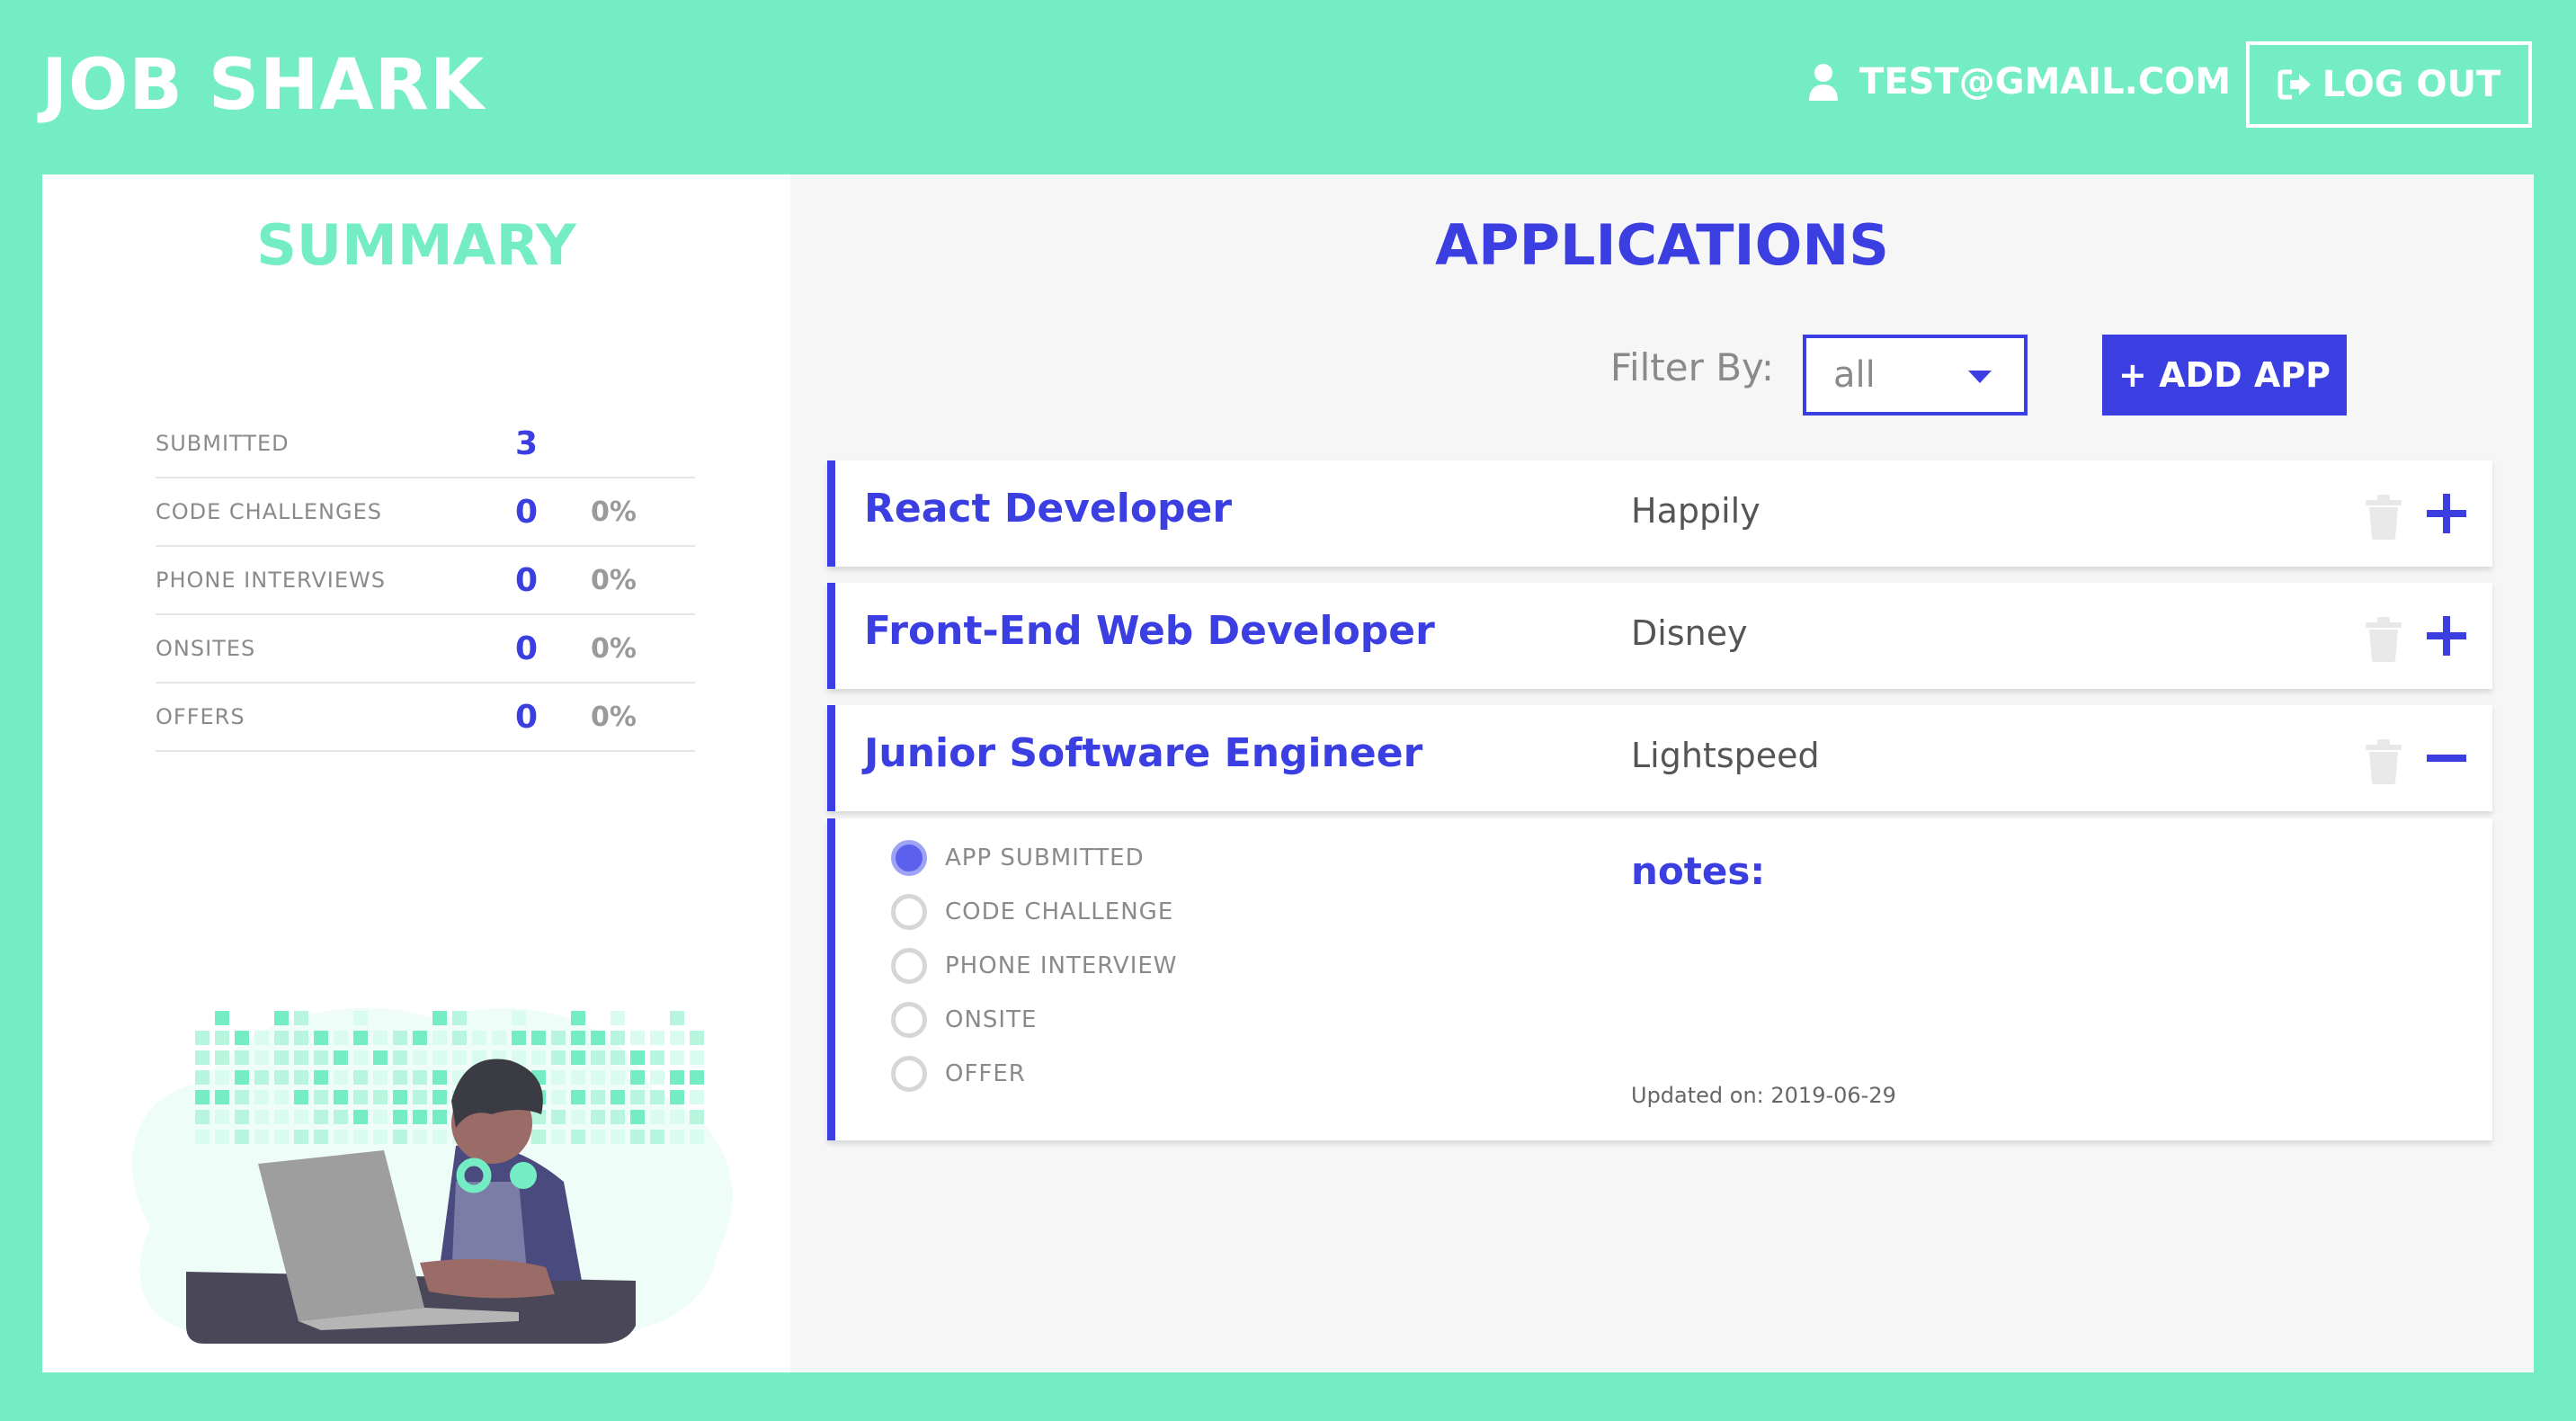 Image resolution: width=2576 pixels, height=1421 pixels. What do you see at coordinates (1824, 83) in the screenshot?
I see `user-icon` at bounding box center [1824, 83].